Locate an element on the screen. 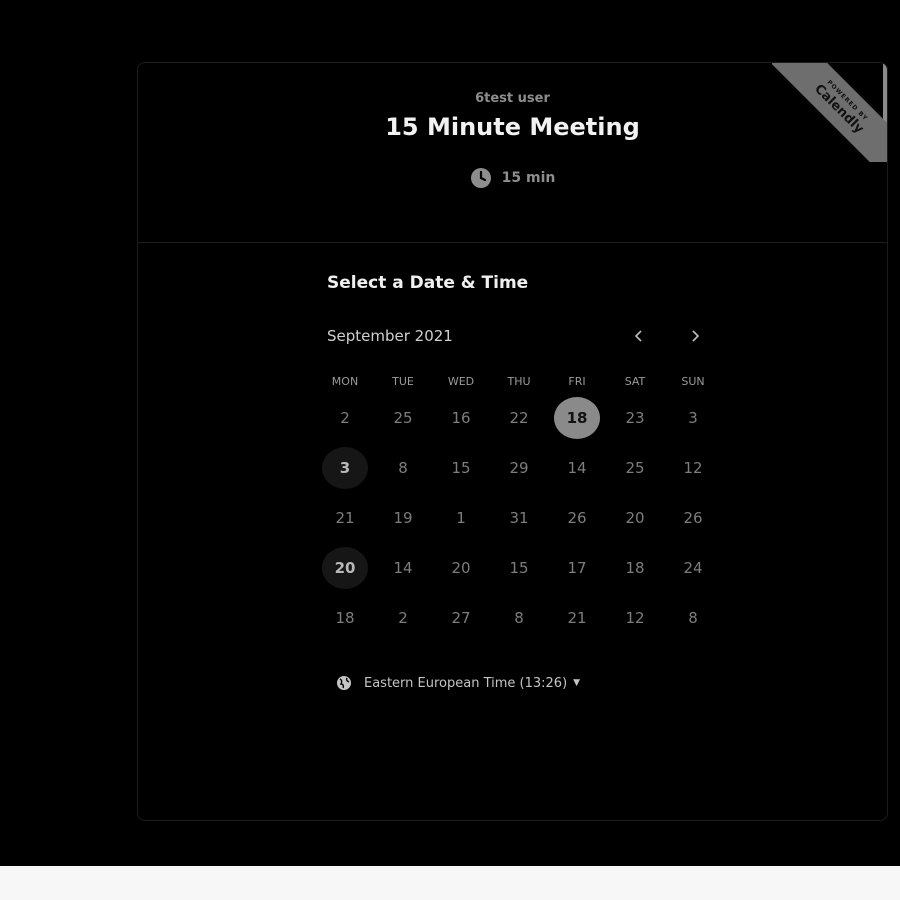 This screenshot has height=900, width=900. weekday-label: THU is located at coordinates (519, 381).